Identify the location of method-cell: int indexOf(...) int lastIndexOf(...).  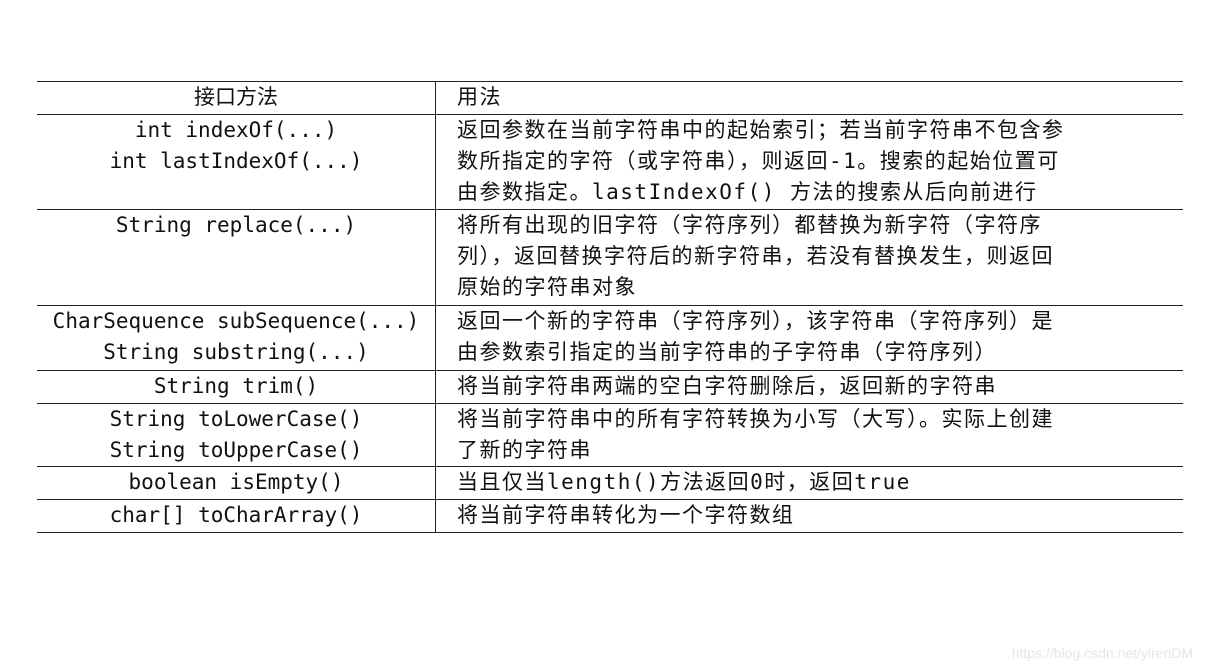
(236, 162).